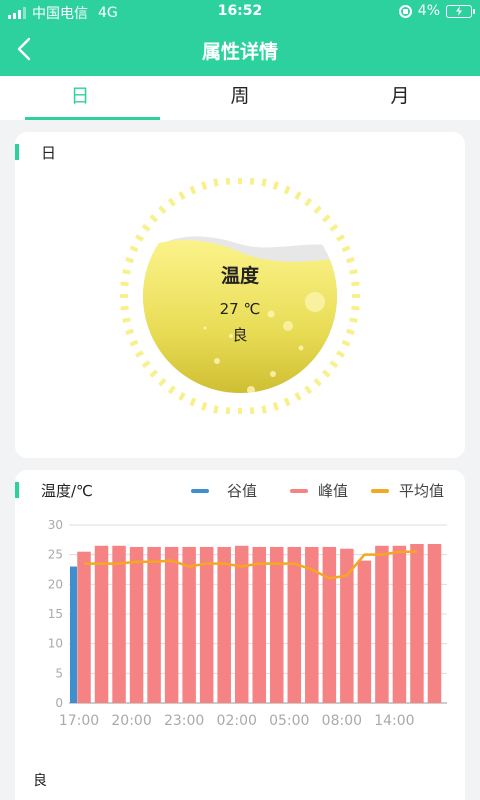 This screenshot has height=800, width=480. Describe the element at coordinates (405, 11) in the screenshot. I see `orientation-lock-icon` at that location.